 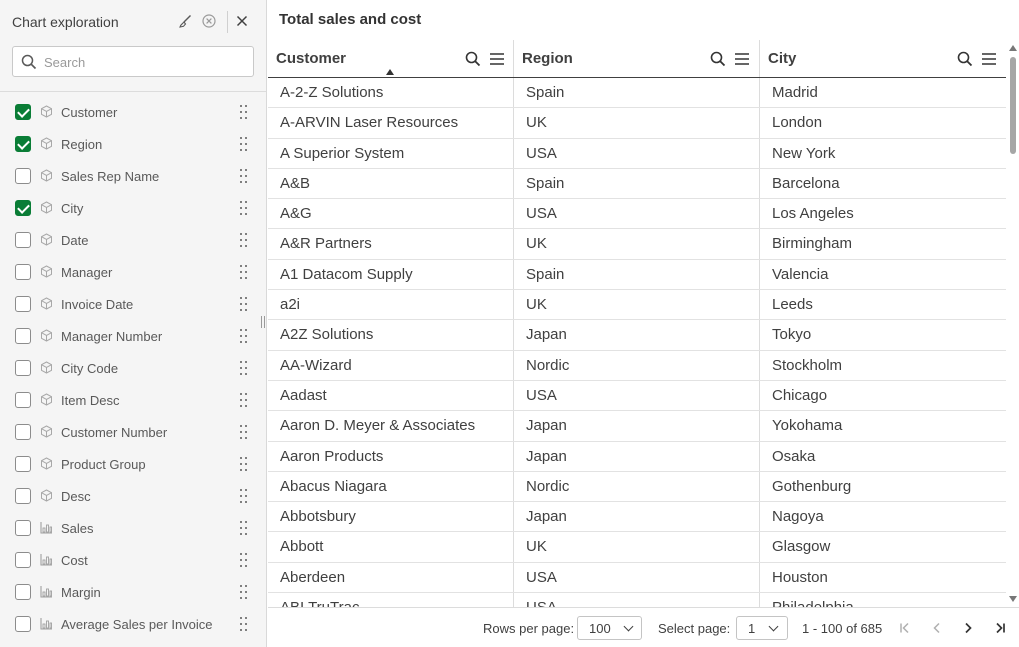 I want to click on cell-city: Stockholm, so click(x=883, y=365).